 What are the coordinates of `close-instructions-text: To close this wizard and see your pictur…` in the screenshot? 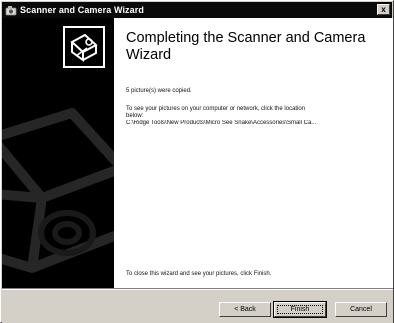 It's located at (199, 274).